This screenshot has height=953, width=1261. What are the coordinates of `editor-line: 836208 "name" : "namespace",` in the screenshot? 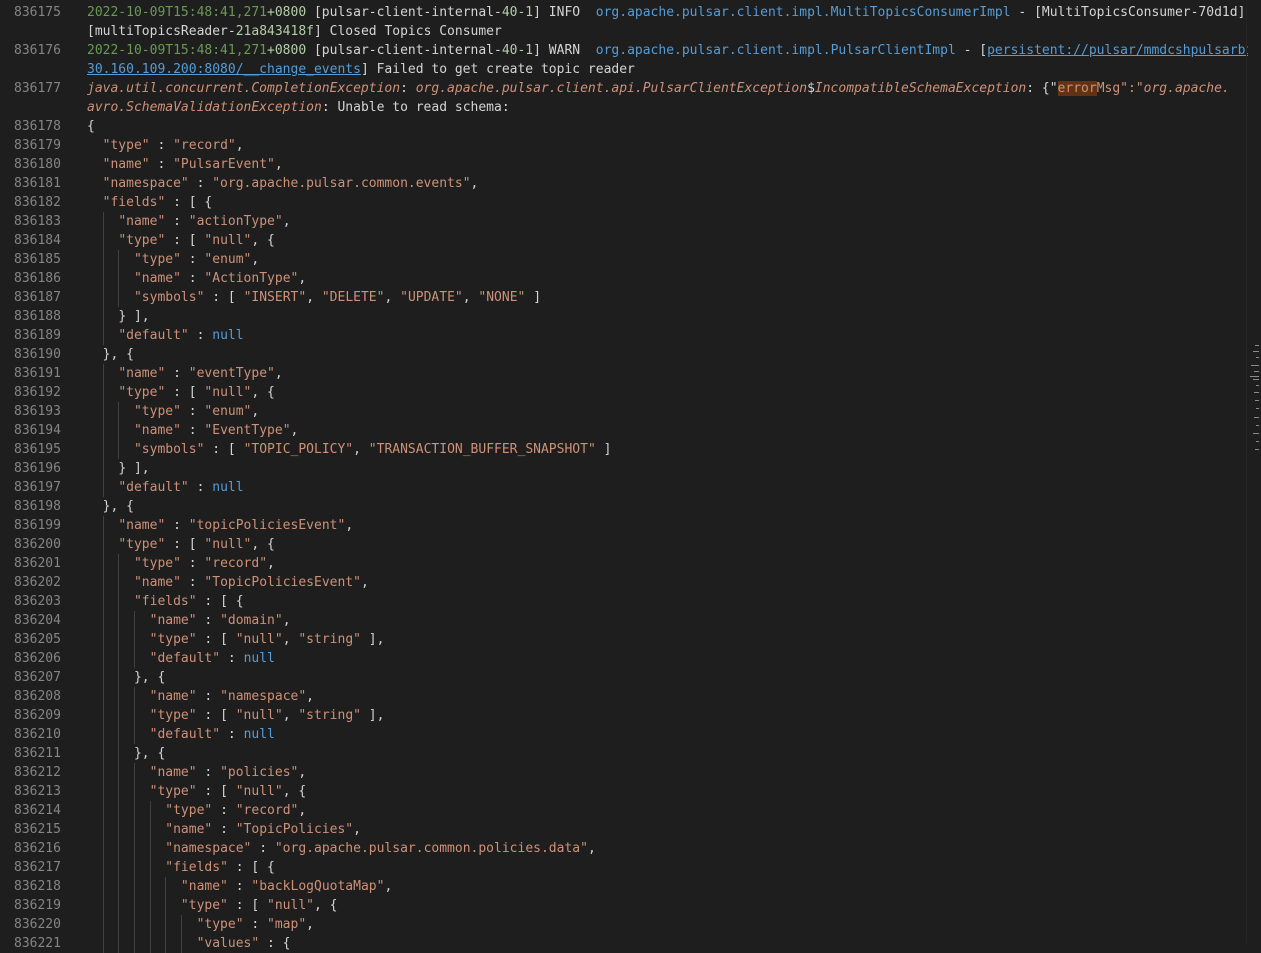 It's located at (624, 696).